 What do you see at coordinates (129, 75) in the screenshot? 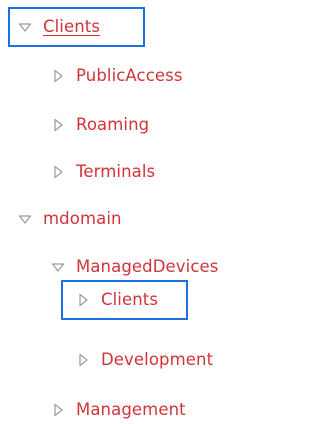
I see `tree-node-label: PublicAccess` at bounding box center [129, 75].